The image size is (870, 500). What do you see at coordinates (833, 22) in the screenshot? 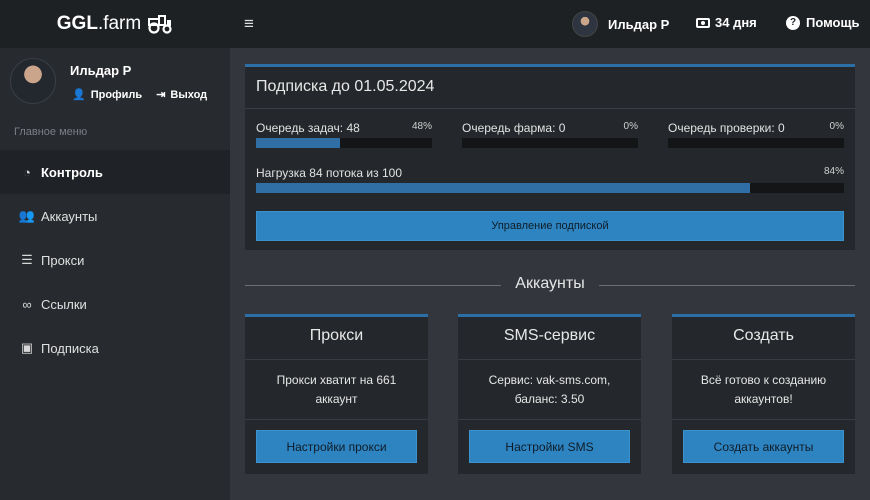
I see `help-text: Помощь` at bounding box center [833, 22].